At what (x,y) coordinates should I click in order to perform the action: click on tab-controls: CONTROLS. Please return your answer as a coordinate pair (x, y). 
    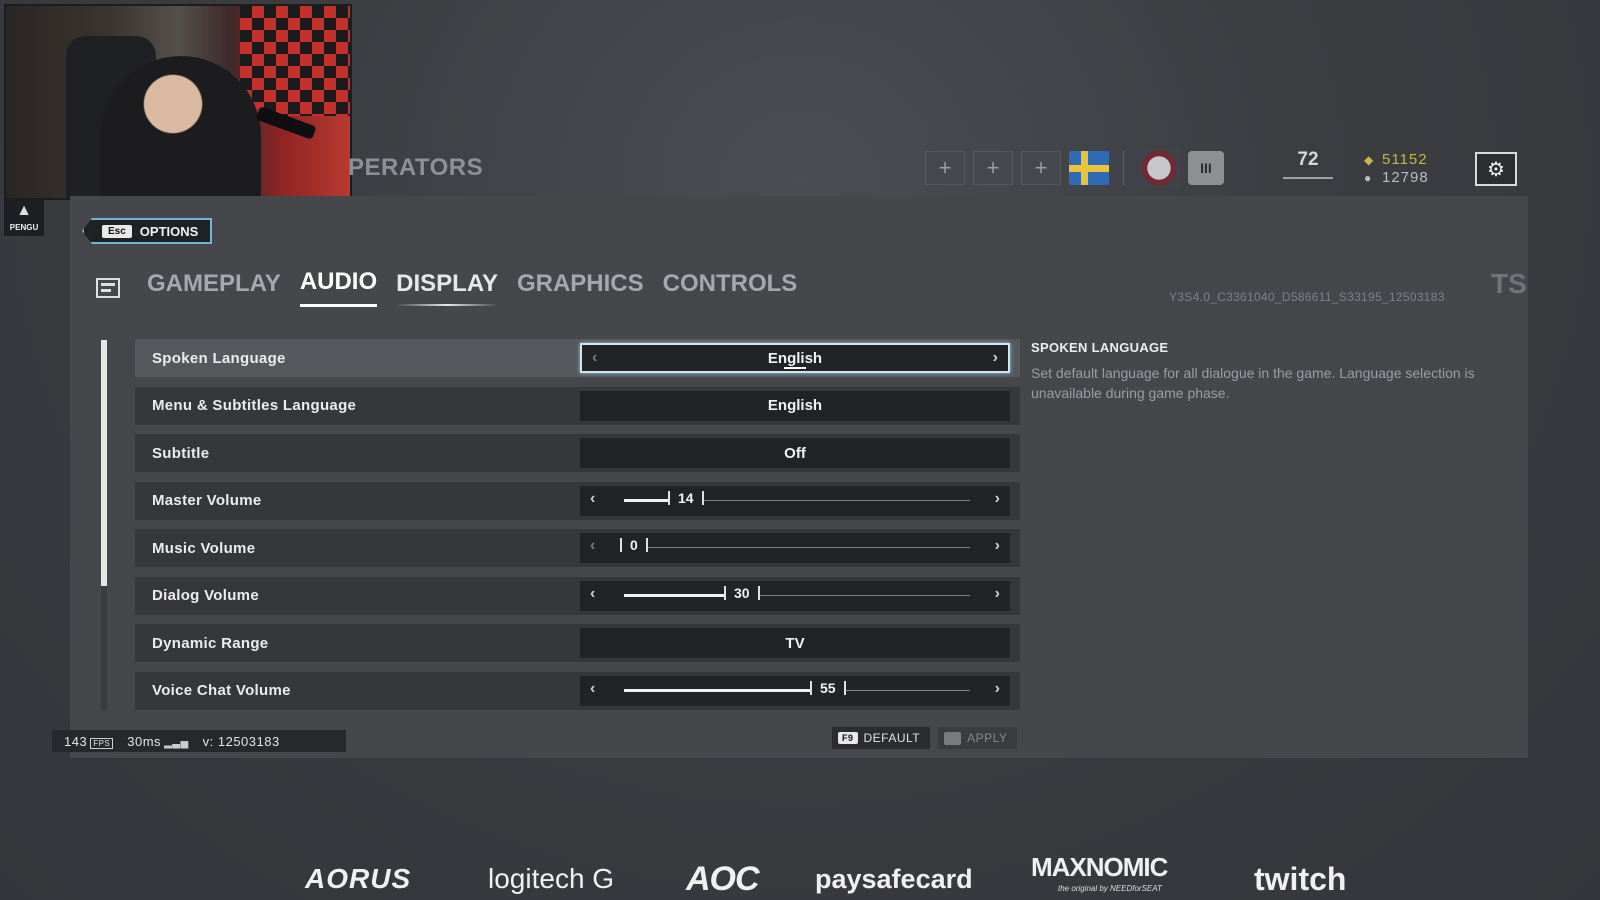
    Looking at the image, I should click on (730, 288).